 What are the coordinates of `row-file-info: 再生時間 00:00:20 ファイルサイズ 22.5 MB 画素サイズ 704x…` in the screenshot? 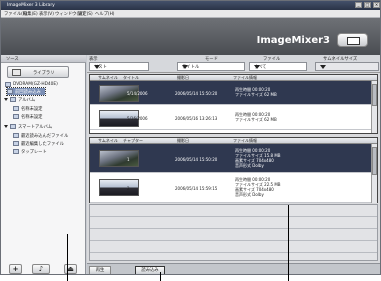 It's located at (258, 187).